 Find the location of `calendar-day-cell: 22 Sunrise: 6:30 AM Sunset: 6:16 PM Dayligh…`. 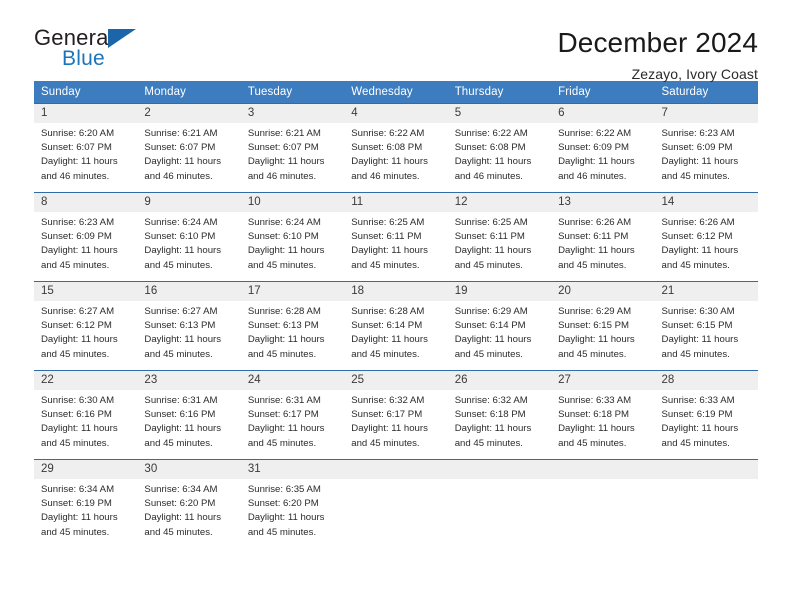

calendar-day-cell: 22 Sunrise: 6:30 AM Sunset: 6:16 PM Dayligh… is located at coordinates (86, 415).